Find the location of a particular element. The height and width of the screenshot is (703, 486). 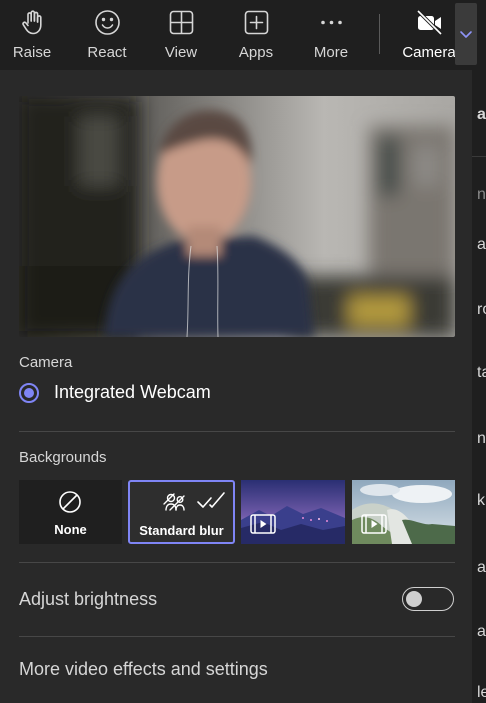

webcam-radio is located at coordinates (29, 393).